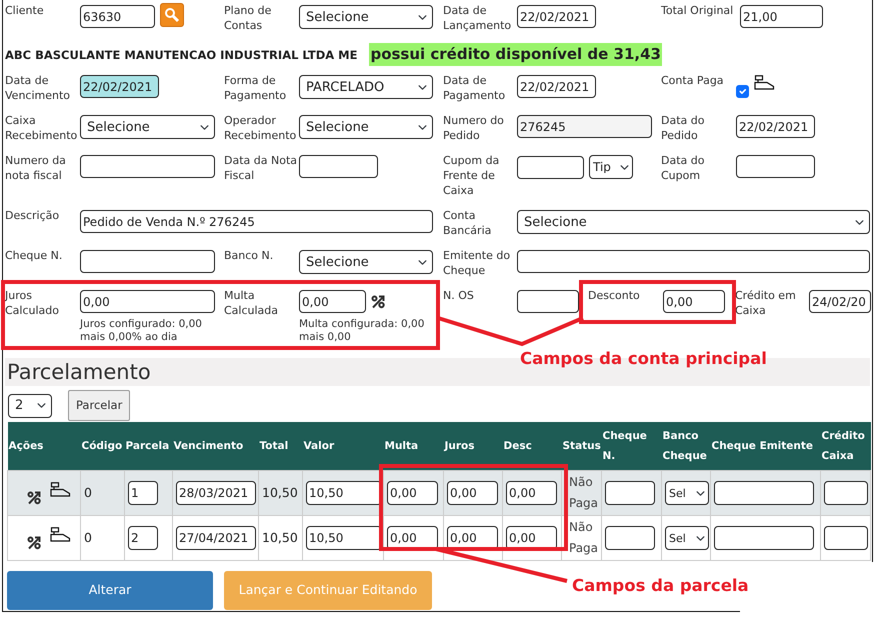 This screenshot has width=880, height=617. Describe the element at coordinates (30, 406) in the screenshot. I see `count-dropdown: 2` at that location.